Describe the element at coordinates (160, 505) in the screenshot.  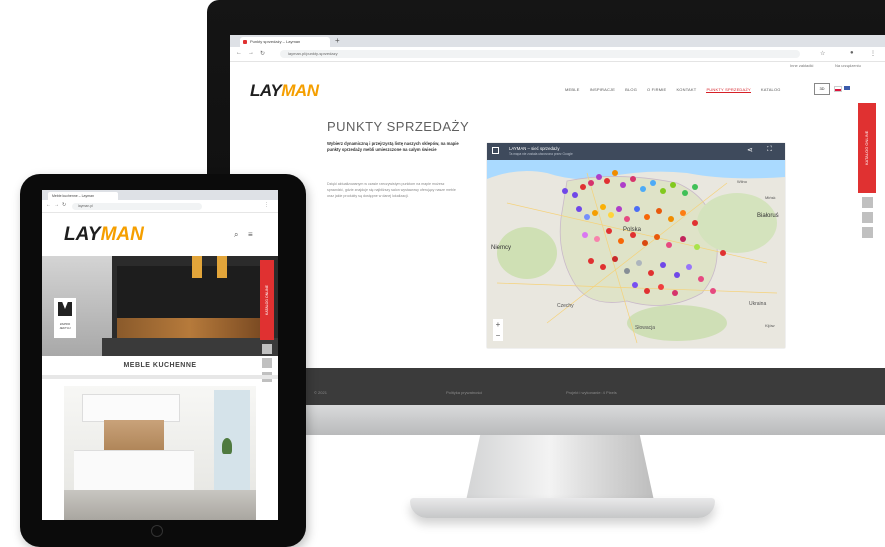
I see `photo-floor` at that location.